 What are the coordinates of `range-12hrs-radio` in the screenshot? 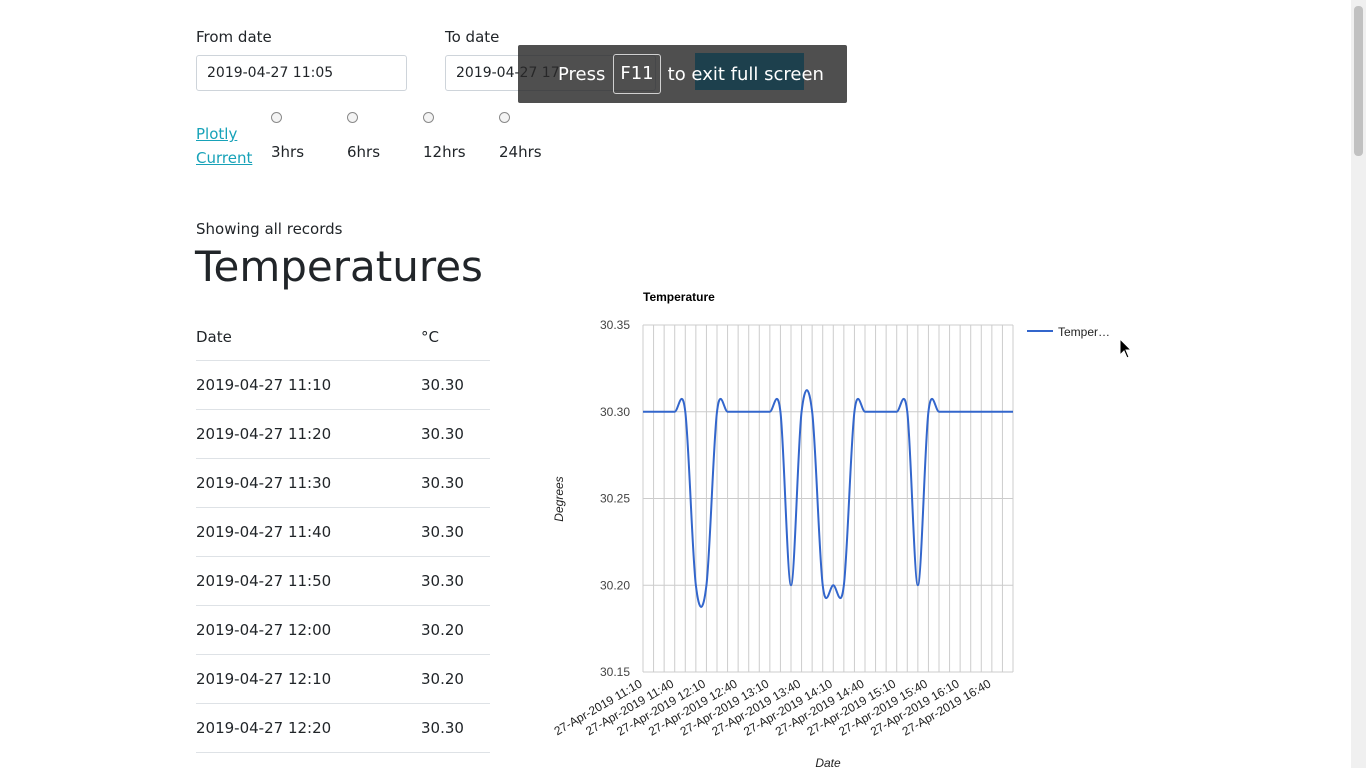 It's located at (428, 117).